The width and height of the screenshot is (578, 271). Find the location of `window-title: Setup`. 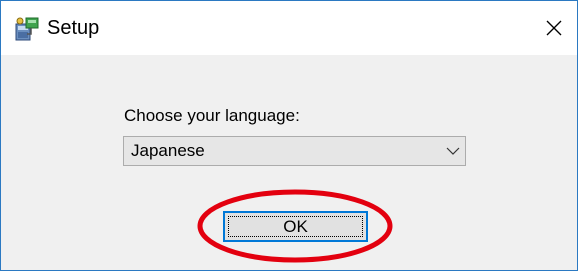

window-title: Setup is located at coordinates (73, 28).